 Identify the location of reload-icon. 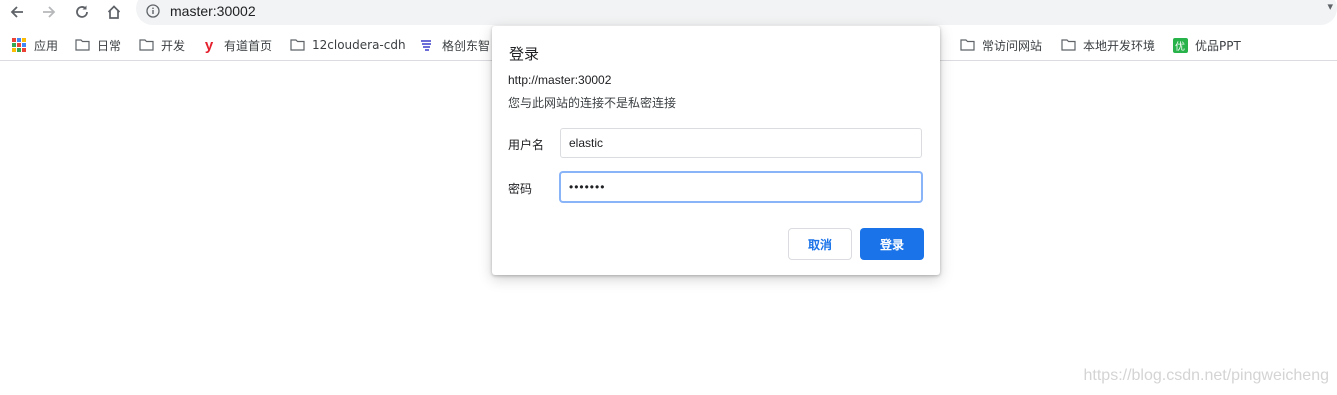
(82, 11).